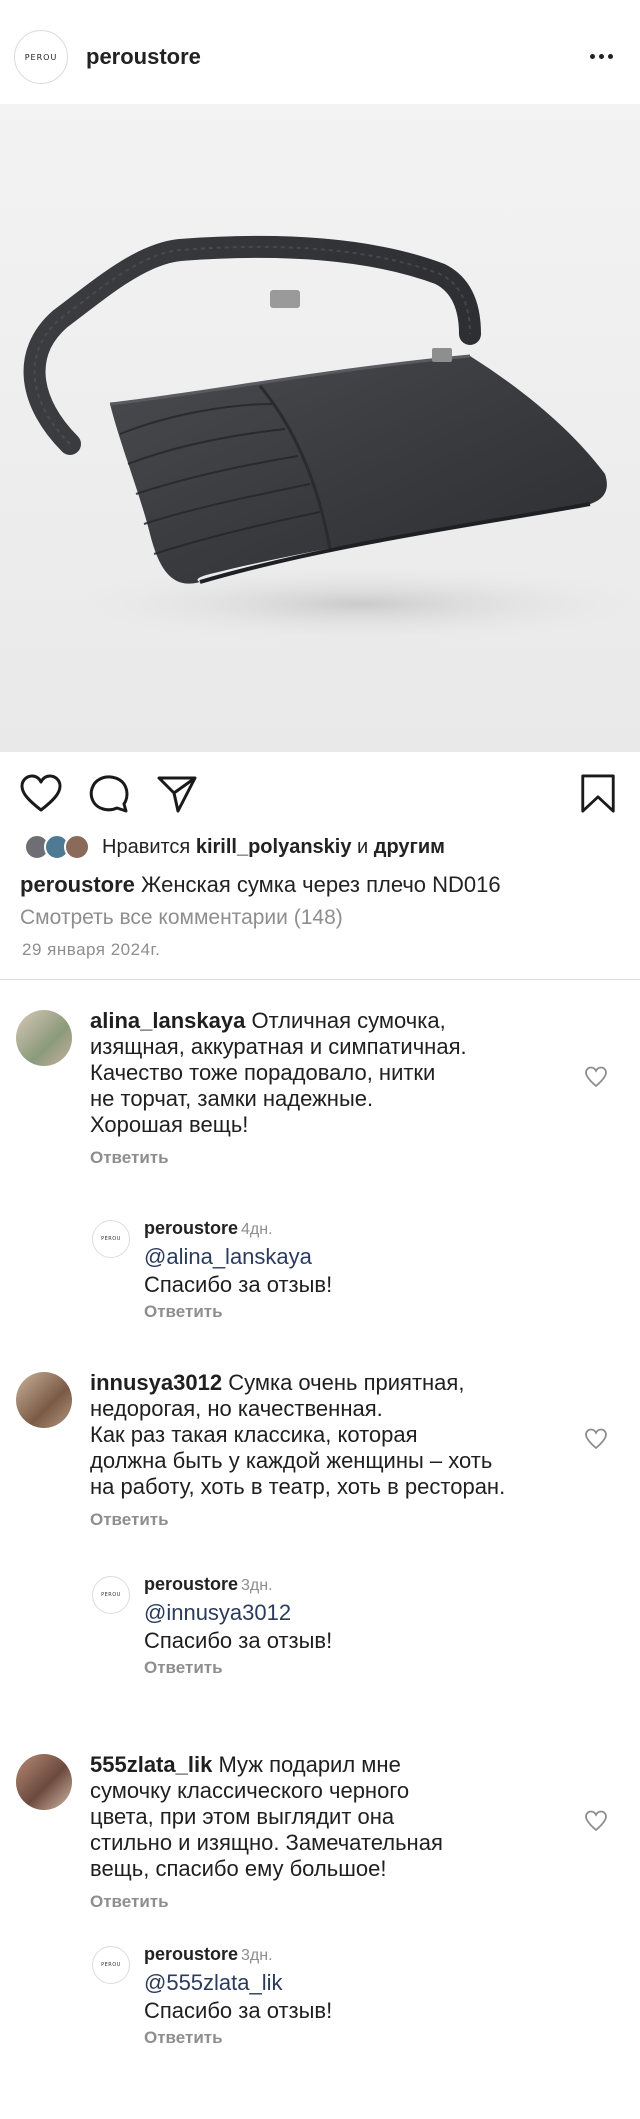  I want to click on like-heart-icon, so click(41, 794).